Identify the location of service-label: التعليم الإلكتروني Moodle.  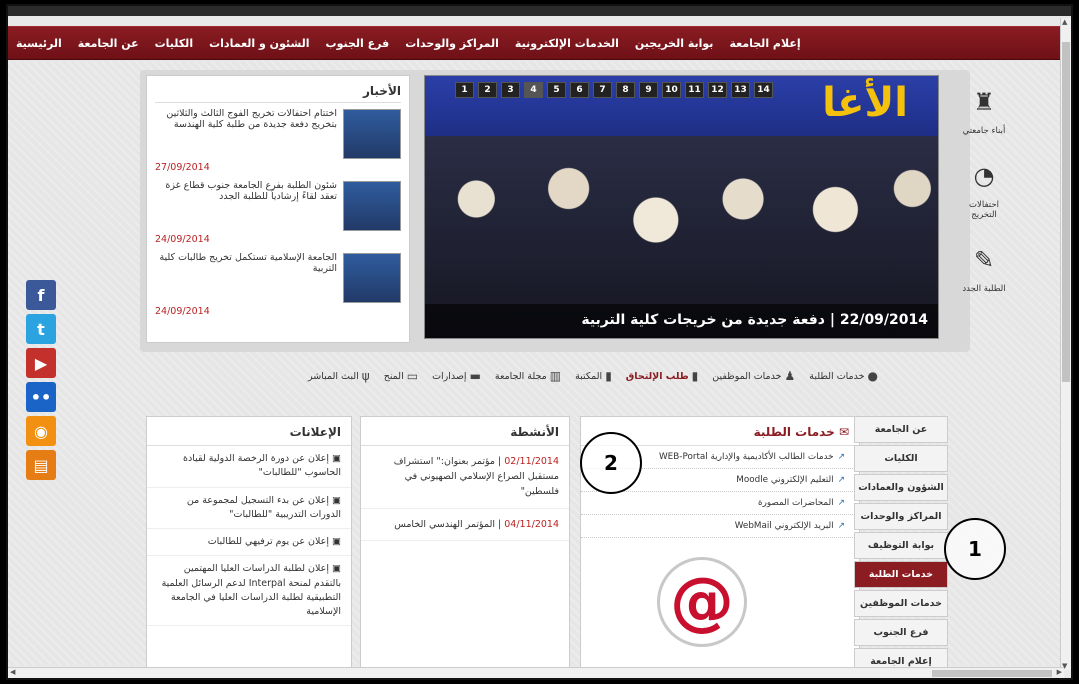
(785, 480).